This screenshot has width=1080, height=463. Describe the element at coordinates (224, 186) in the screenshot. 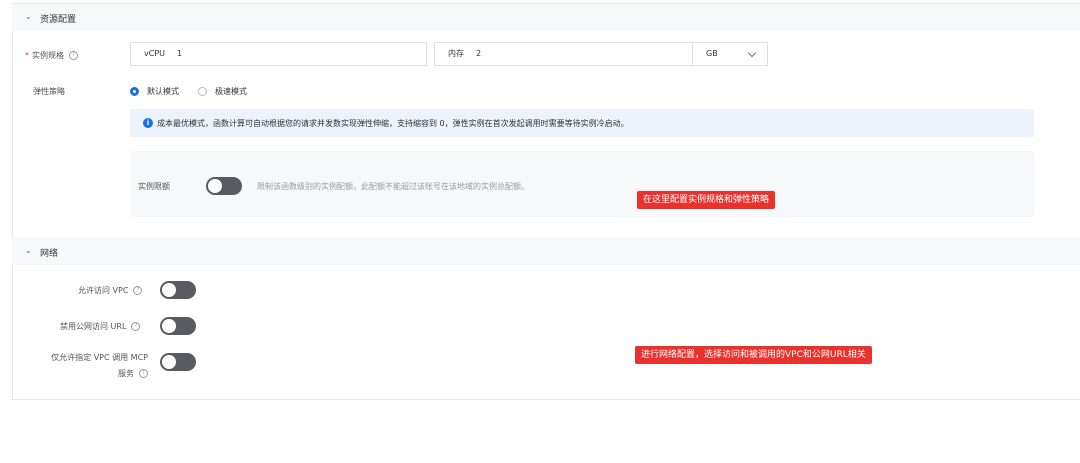

I see `instance-quota-toggle` at that location.